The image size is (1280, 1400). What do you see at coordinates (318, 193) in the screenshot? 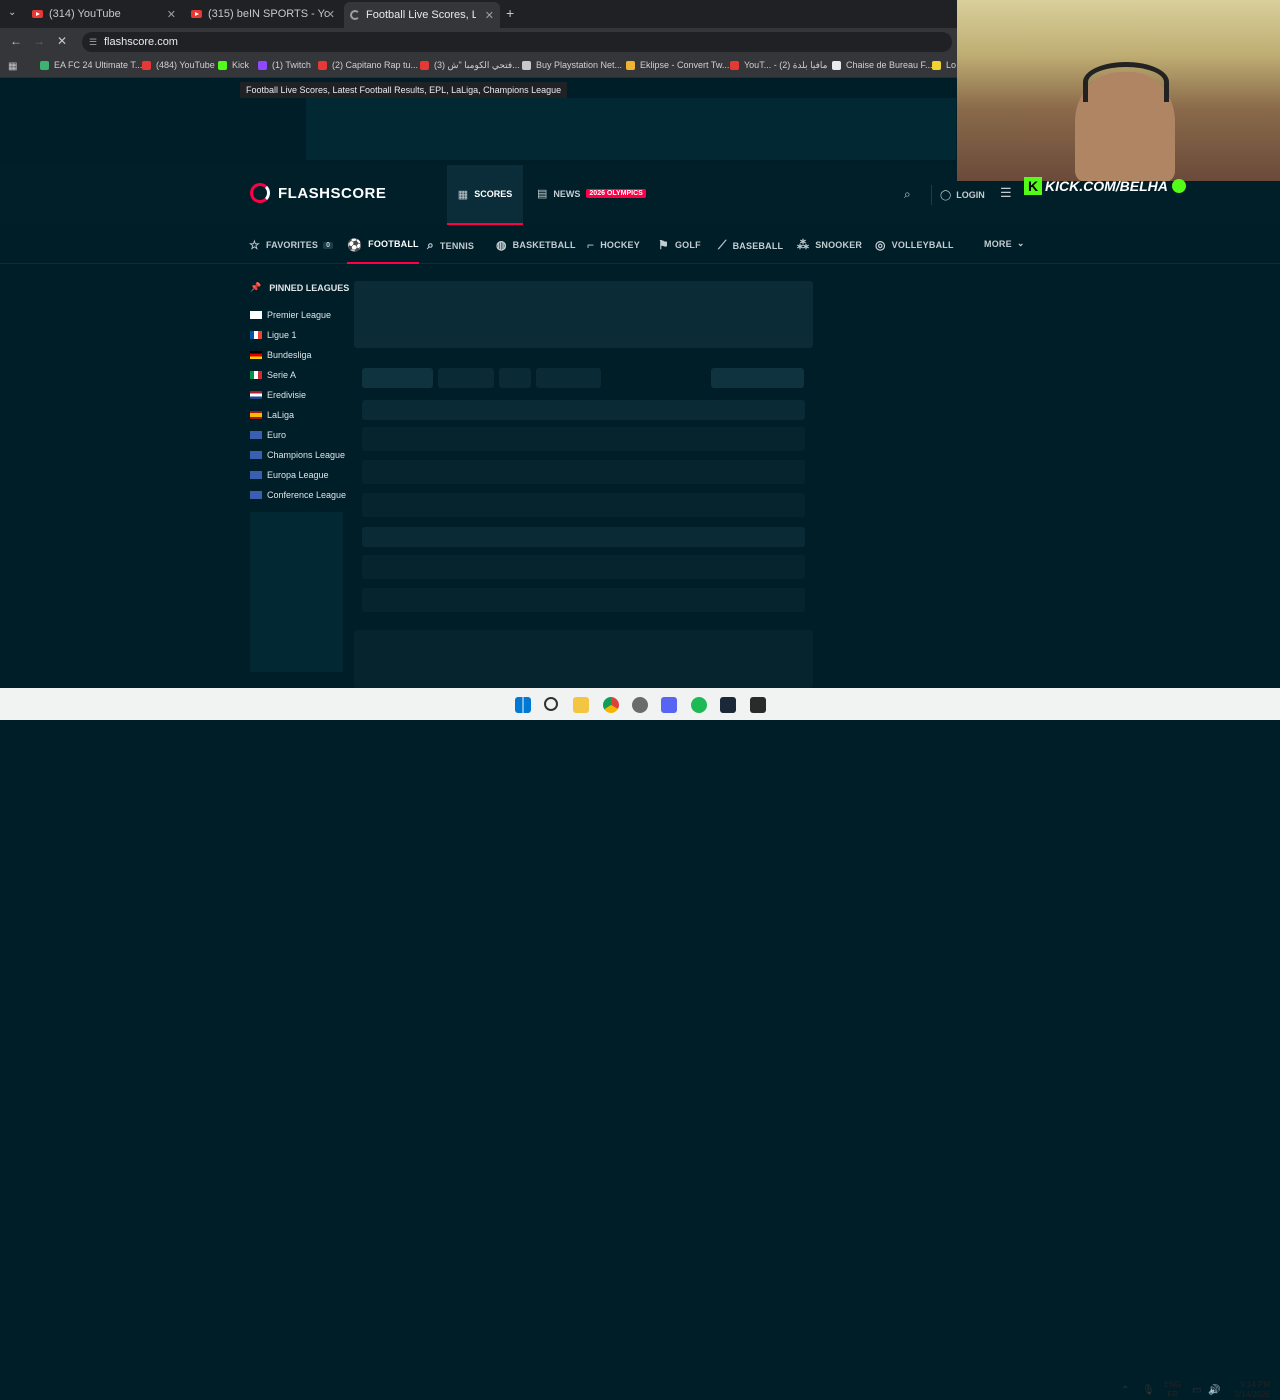
I see `flashscore-logo: FLASHSCORE` at bounding box center [318, 193].